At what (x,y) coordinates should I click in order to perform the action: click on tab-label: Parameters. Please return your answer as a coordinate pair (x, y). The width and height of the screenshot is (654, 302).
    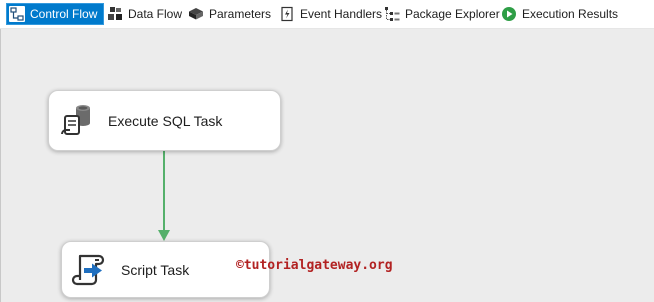
    Looking at the image, I should click on (240, 14).